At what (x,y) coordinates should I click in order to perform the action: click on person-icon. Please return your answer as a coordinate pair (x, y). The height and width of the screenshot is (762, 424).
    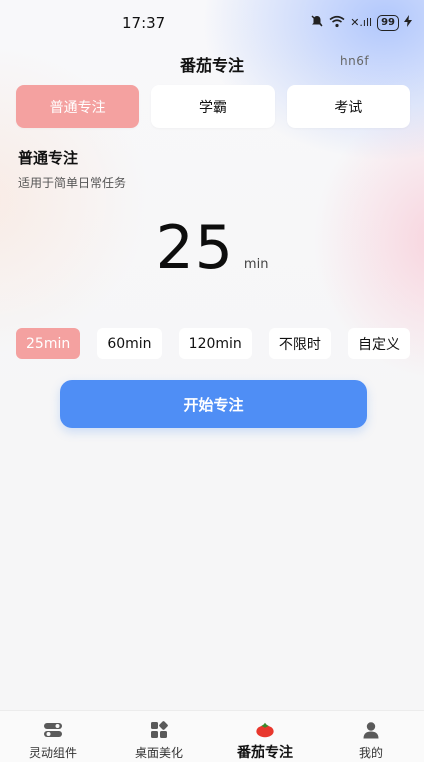
    Looking at the image, I should click on (371, 730).